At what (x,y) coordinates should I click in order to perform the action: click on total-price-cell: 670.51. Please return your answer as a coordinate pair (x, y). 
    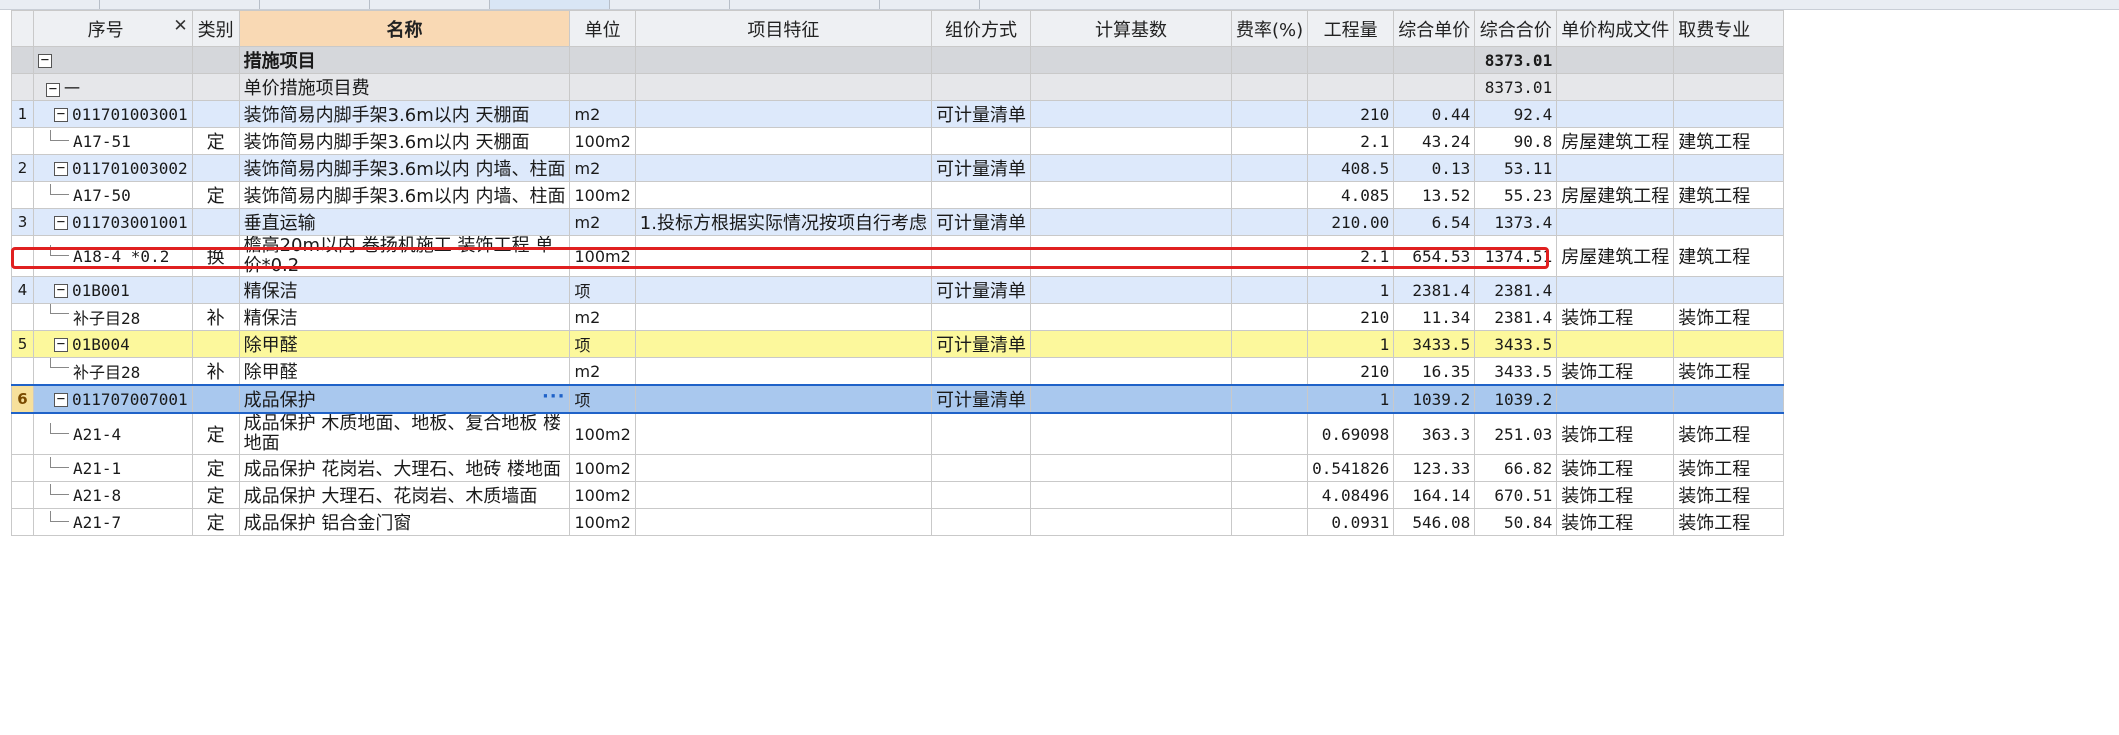
    Looking at the image, I should click on (1516, 495).